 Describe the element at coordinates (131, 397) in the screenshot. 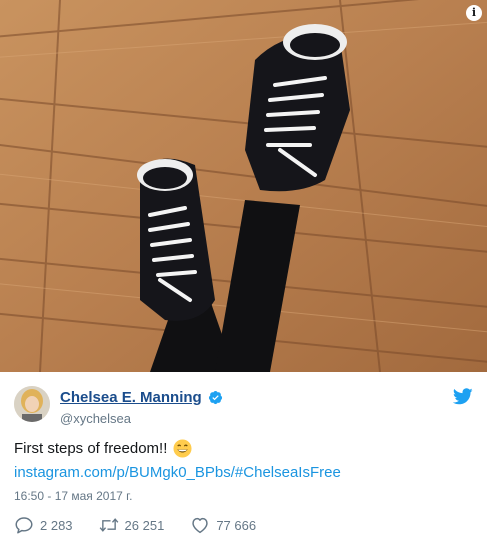

I see `author-display-name: Chelsea E. Manning` at that location.